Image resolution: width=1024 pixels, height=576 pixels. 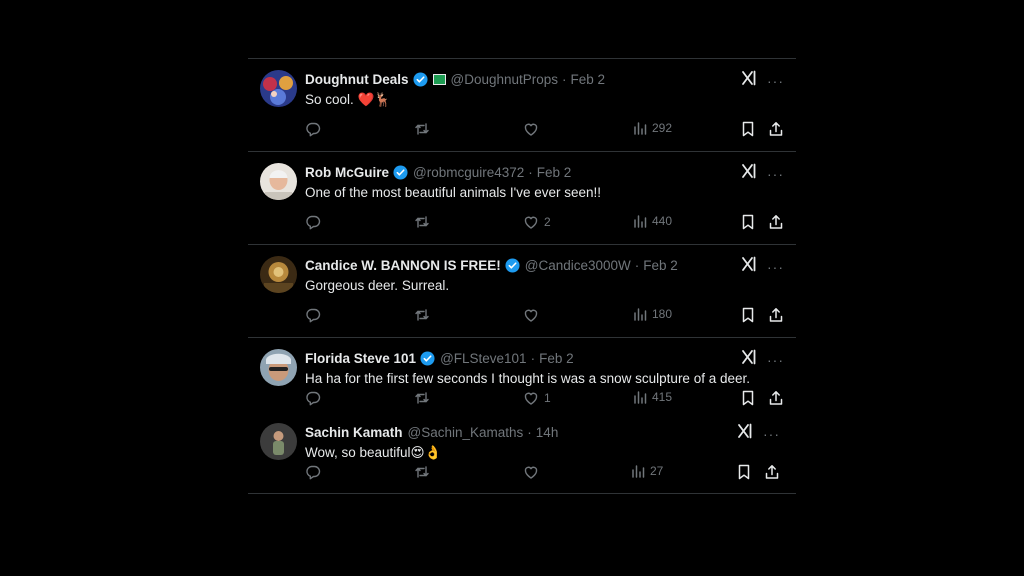 I want to click on views-button: 440, so click(x=652, y=221).